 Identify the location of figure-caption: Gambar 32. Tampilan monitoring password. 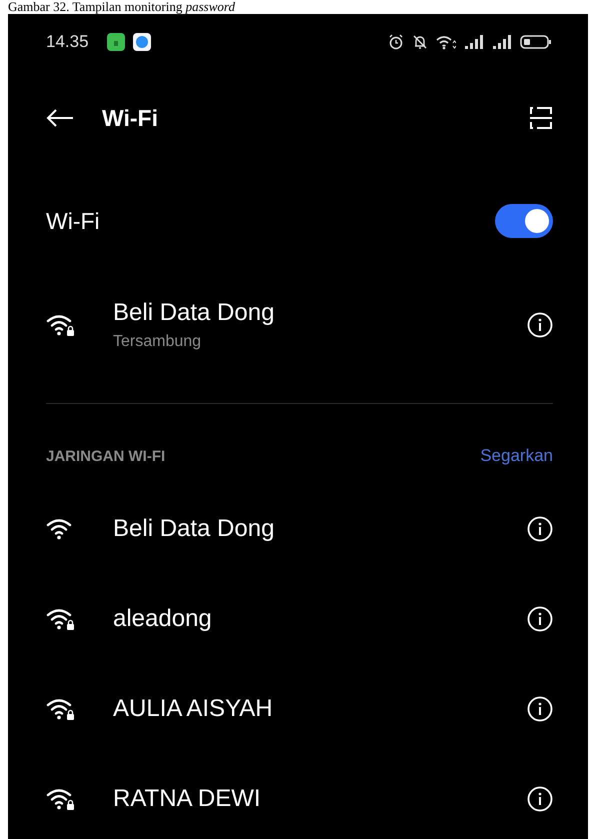
(121, 7).